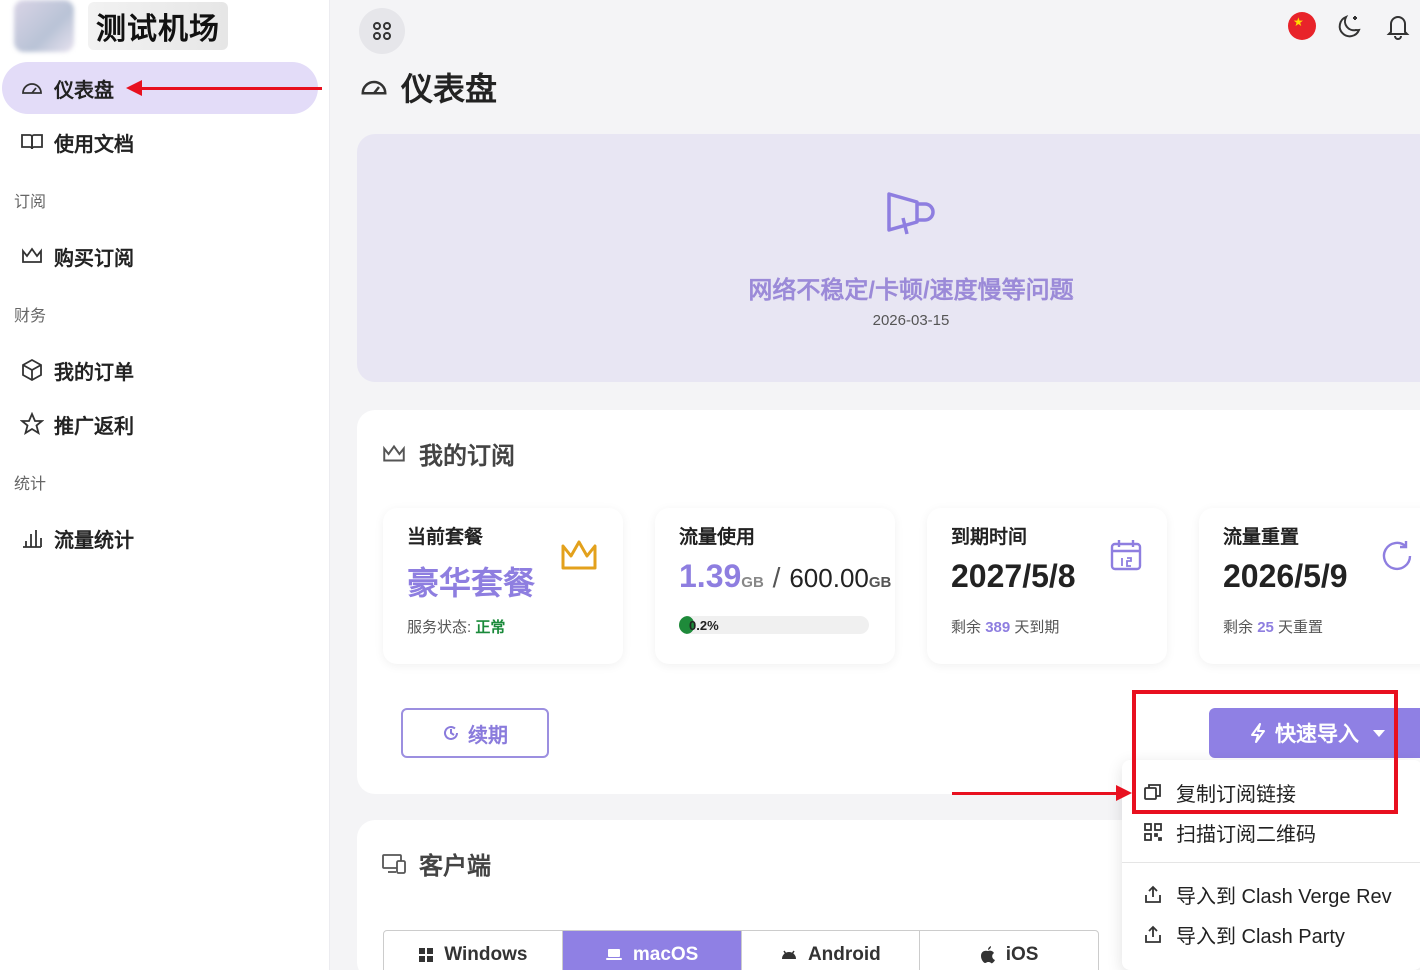 This screenshot has width=1420, height=970. What do you see at coordinates (911, 320) in the screenshot?
I see `notice-date: 2026-03-15` at bounding box center [911, 320].